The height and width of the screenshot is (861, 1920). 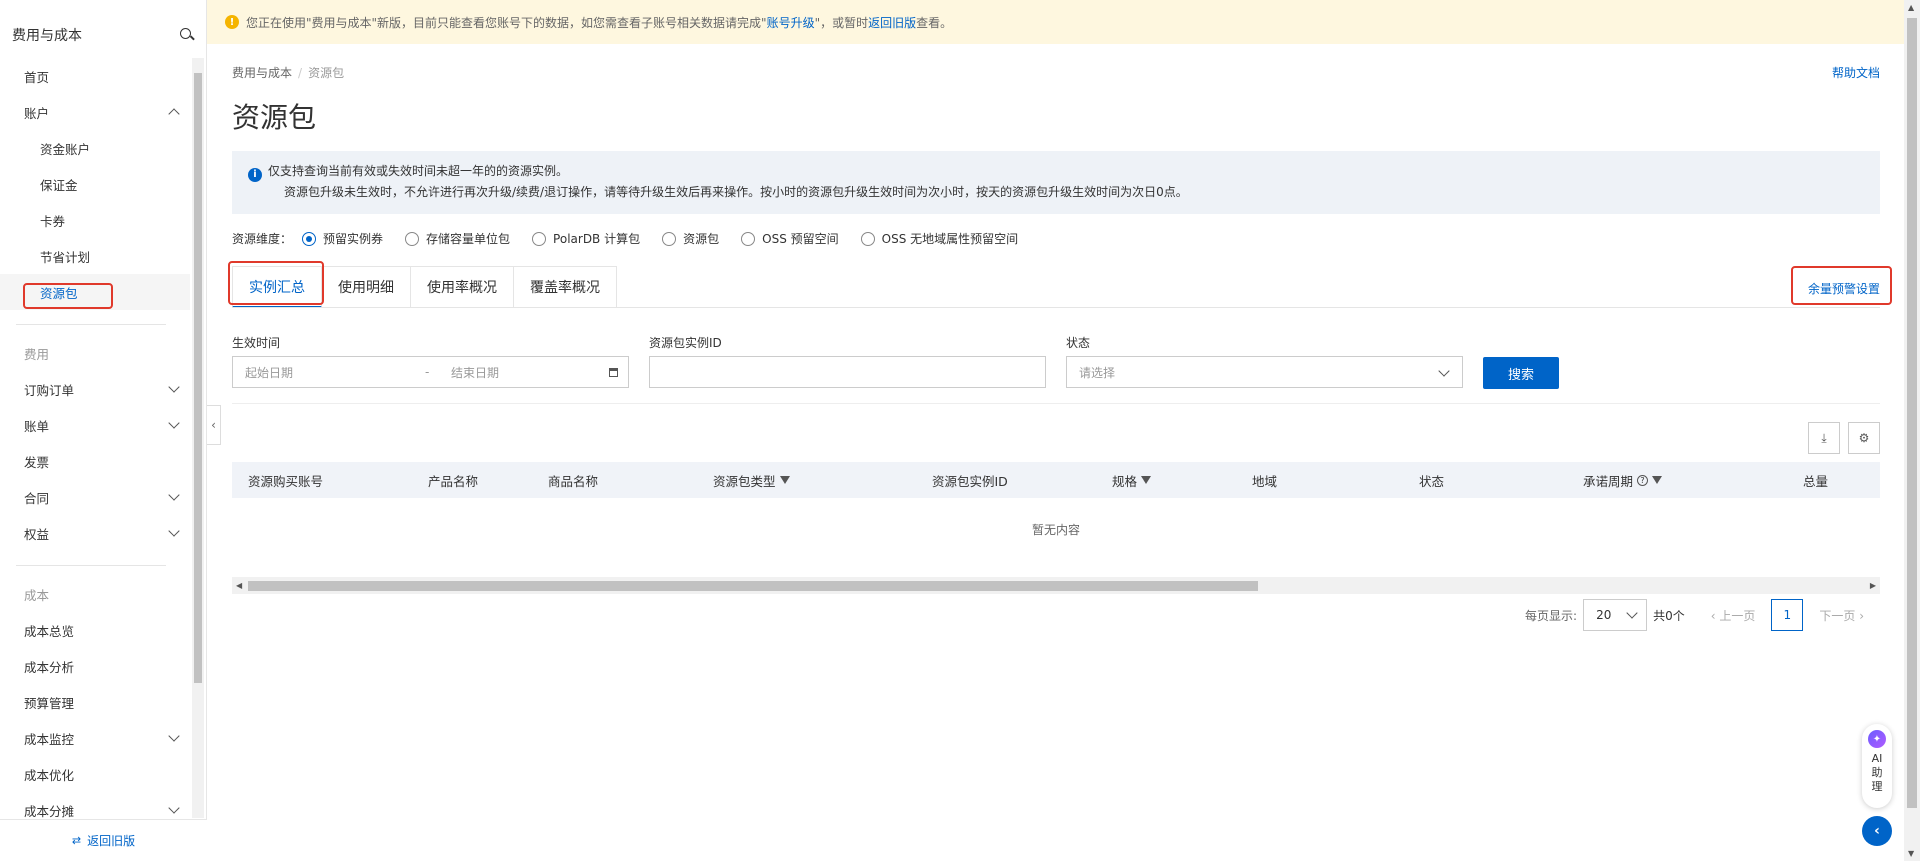 I want to click on sidebar-item-contracts: 合同, so click(x=95, y=497).